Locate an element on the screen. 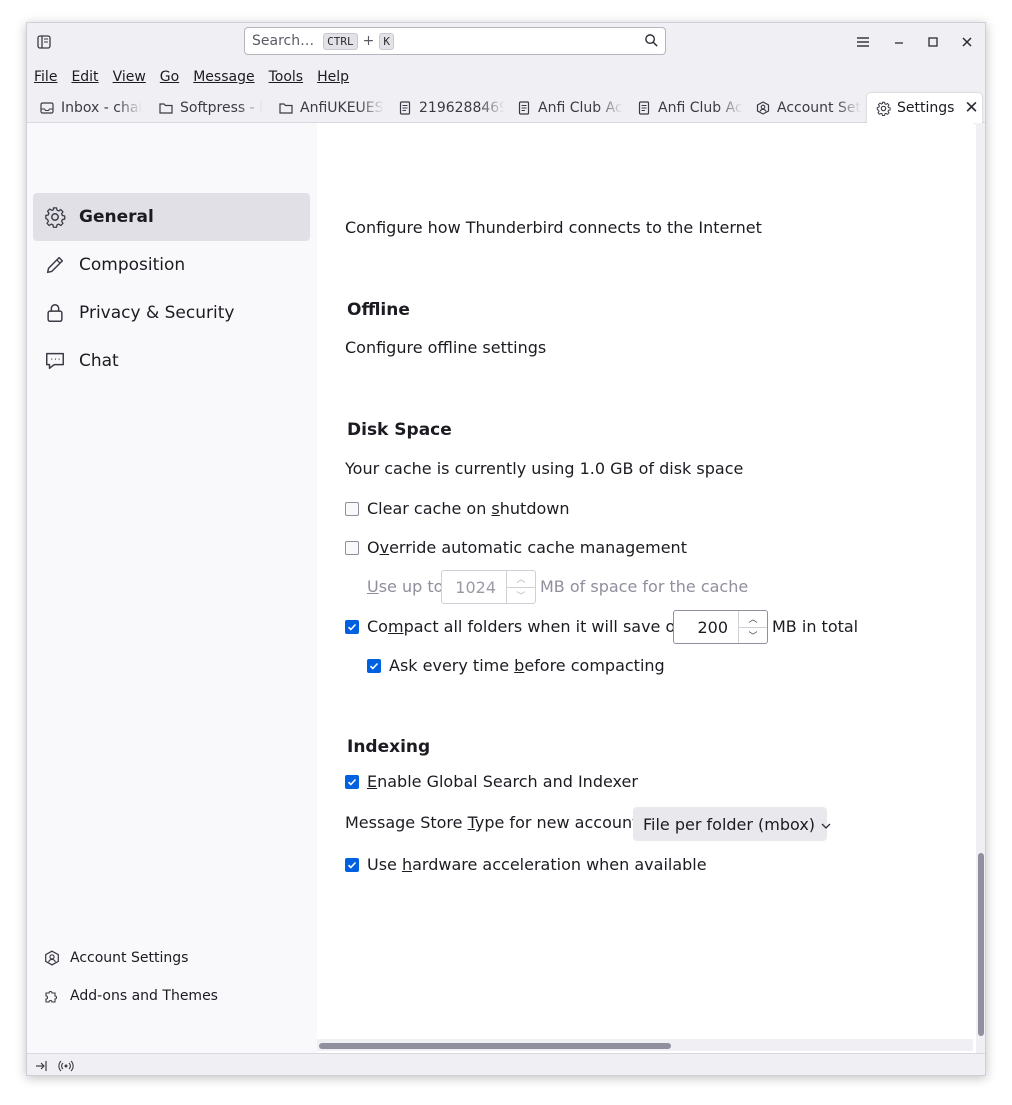 The width and height of the screenshot is (1012, 1105). tab-message-3: Anfi Club Ac is located at coordinates (690, 108).